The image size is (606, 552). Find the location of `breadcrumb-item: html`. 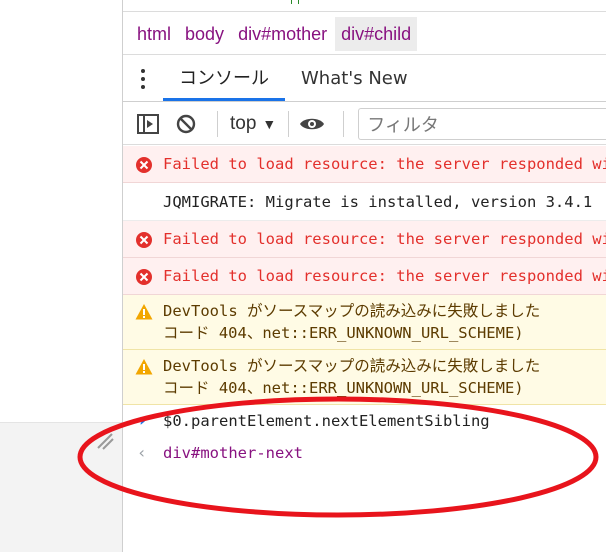

breadcrumb-item: html is located at coordinates (154, 34).